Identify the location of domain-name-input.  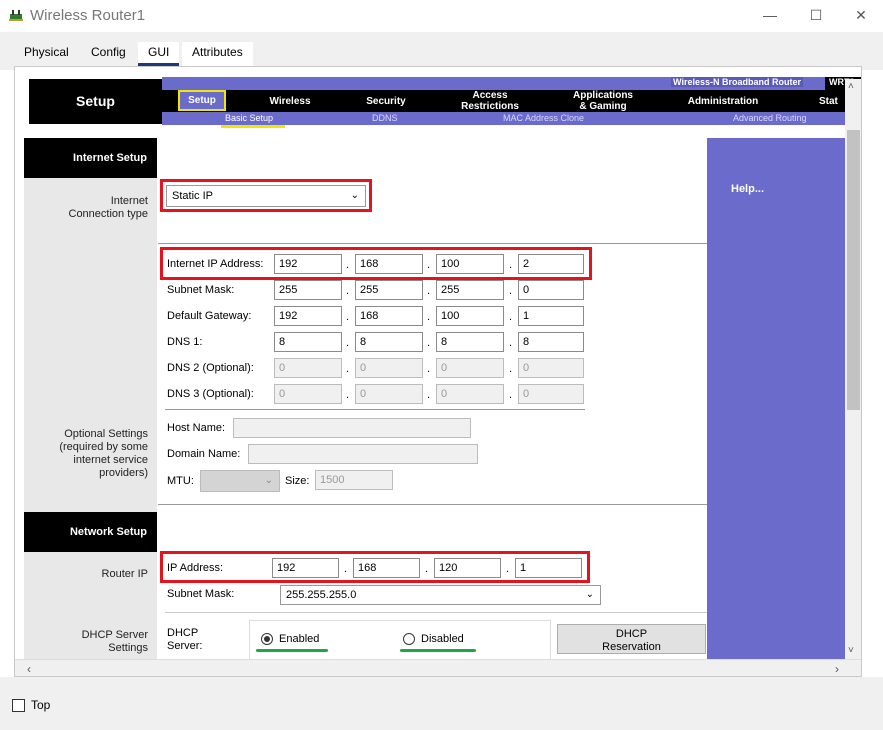
(363, 454).